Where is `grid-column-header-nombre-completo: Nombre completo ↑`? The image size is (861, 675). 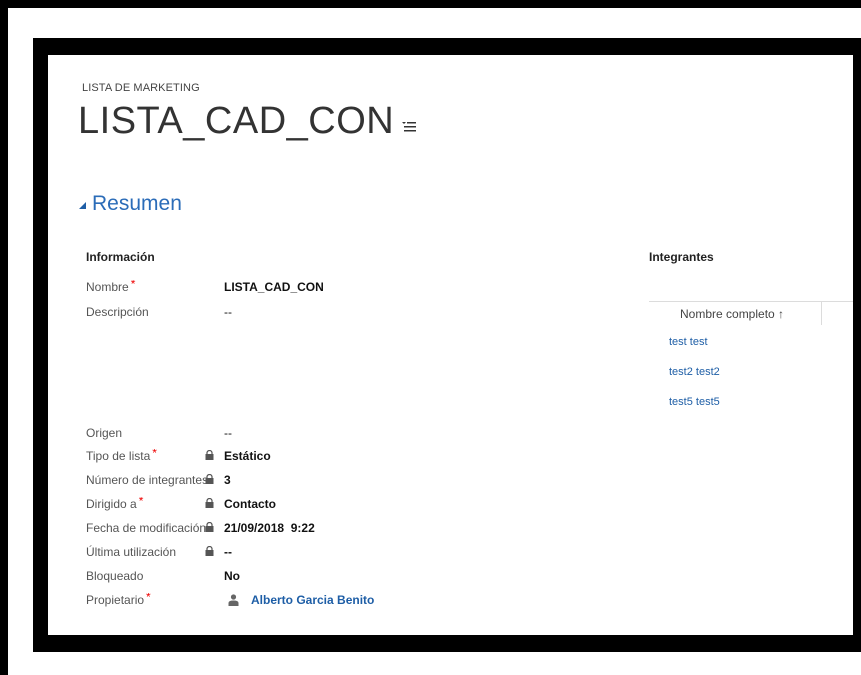 grid-column-header-nombre-completo: Nombre completo ↑ is located at coordinates (732, 314).